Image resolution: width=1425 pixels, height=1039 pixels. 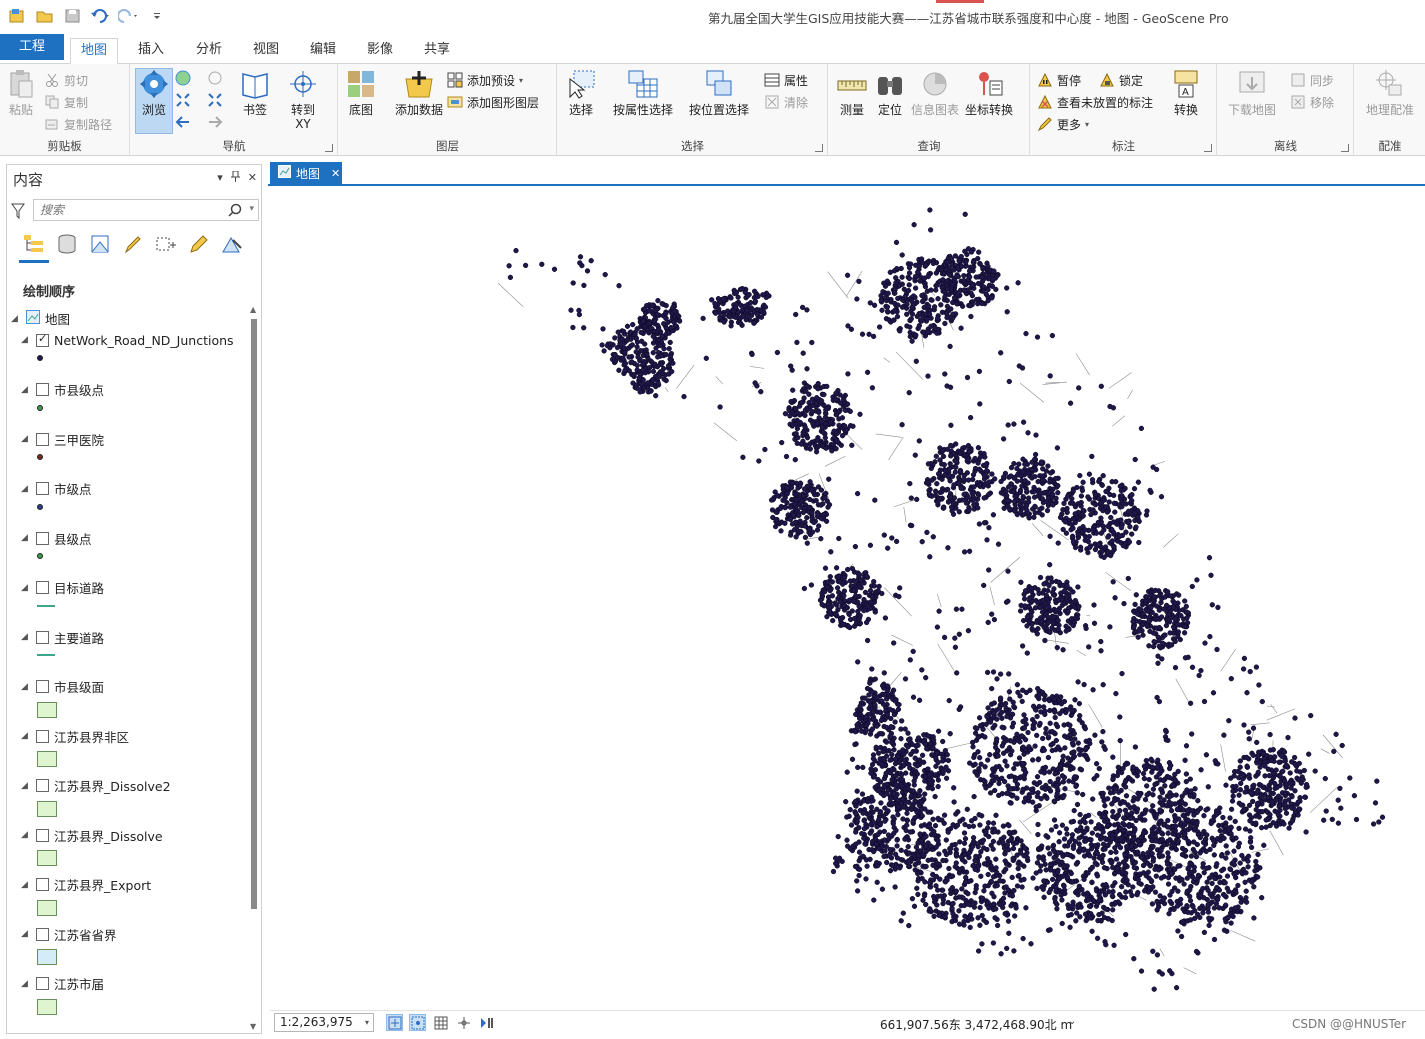 What do you see at coordinates (266, 51) in the screenshot?
I see `tab-view: 视图` at bounding box center [266, 51].